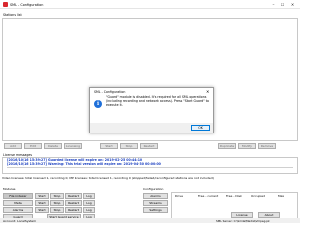  Describe the element at coordinates (207, 91) in the screenshot. I see `close-icon: ✕` at that location.